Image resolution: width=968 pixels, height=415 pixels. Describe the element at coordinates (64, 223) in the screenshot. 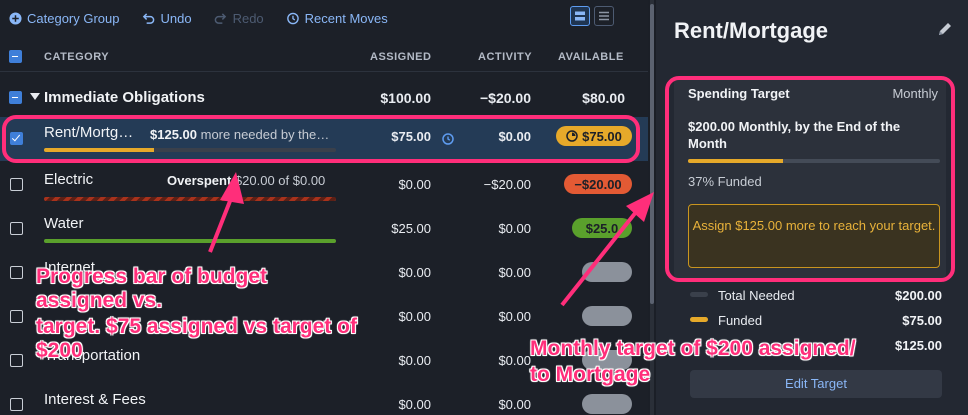

I see `category-name: Water` at that location.